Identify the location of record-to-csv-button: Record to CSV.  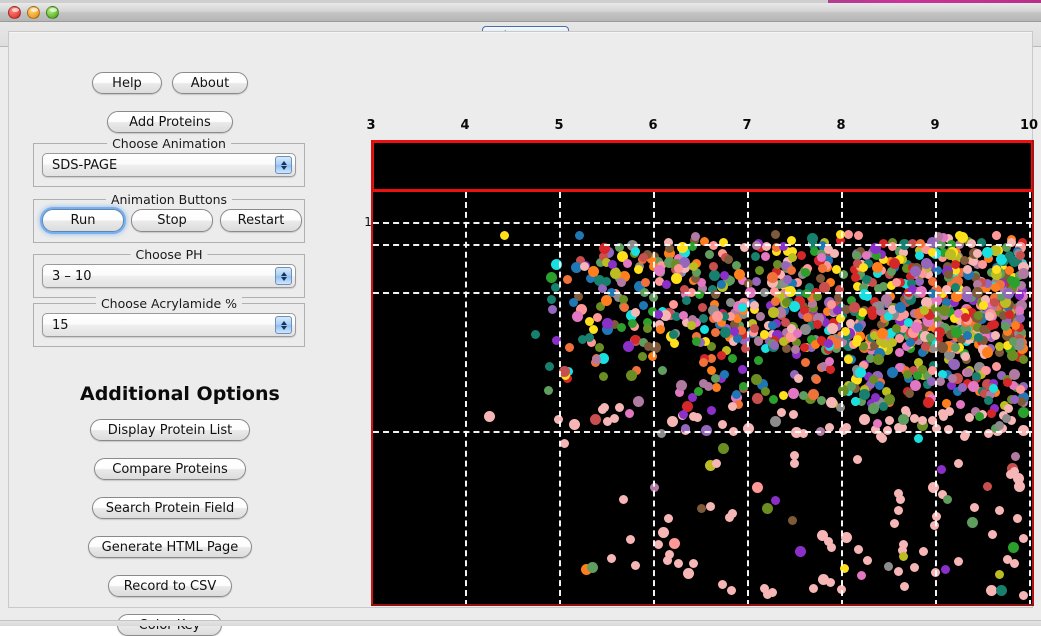
(170, 586).